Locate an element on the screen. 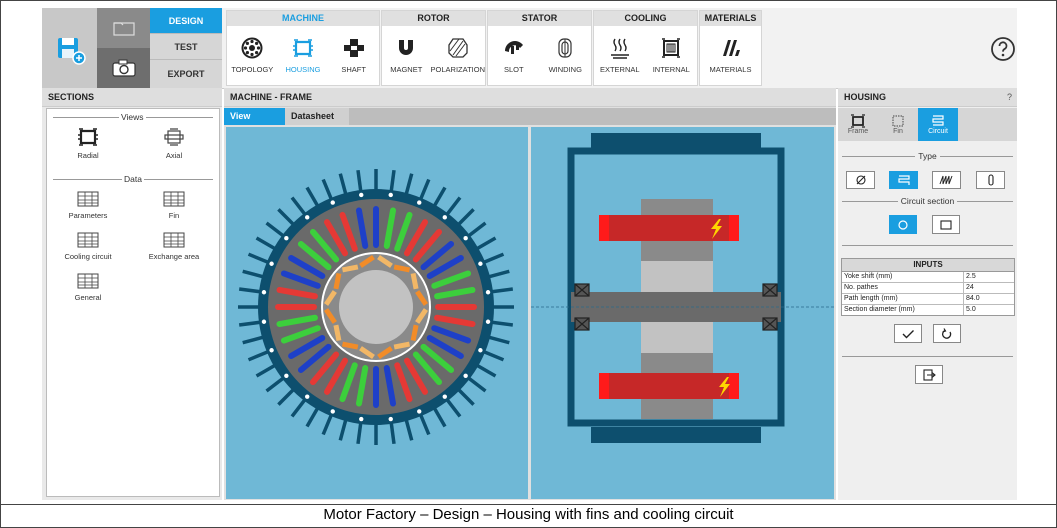 Image resolution: width=1057 pixels, height=528 pixels. section-rectangle-button is located at coordinates (946, 224).